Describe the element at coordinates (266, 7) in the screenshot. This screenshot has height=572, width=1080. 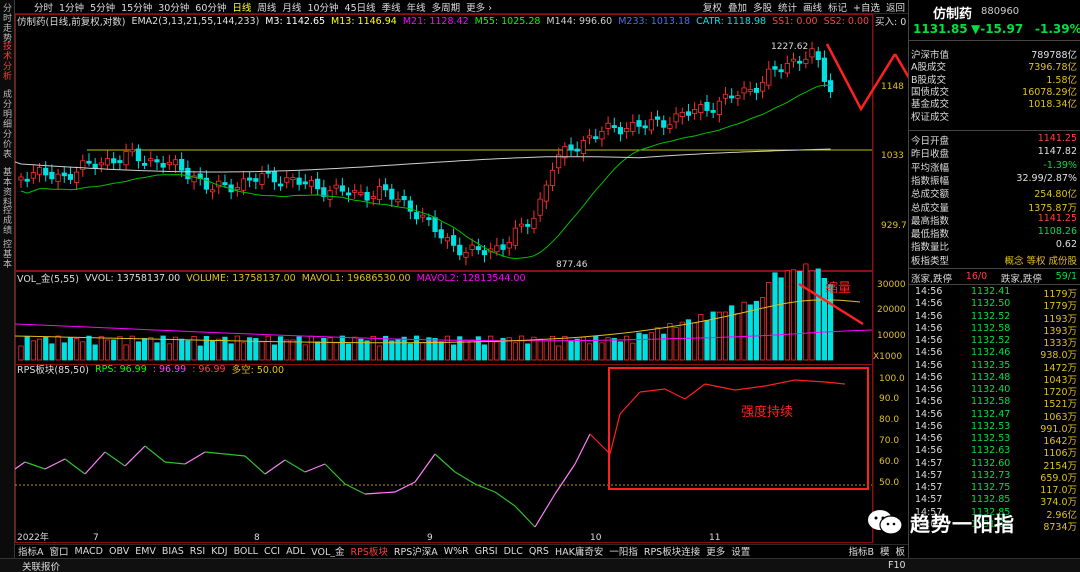
I see `period-tab: 周线` at that location.